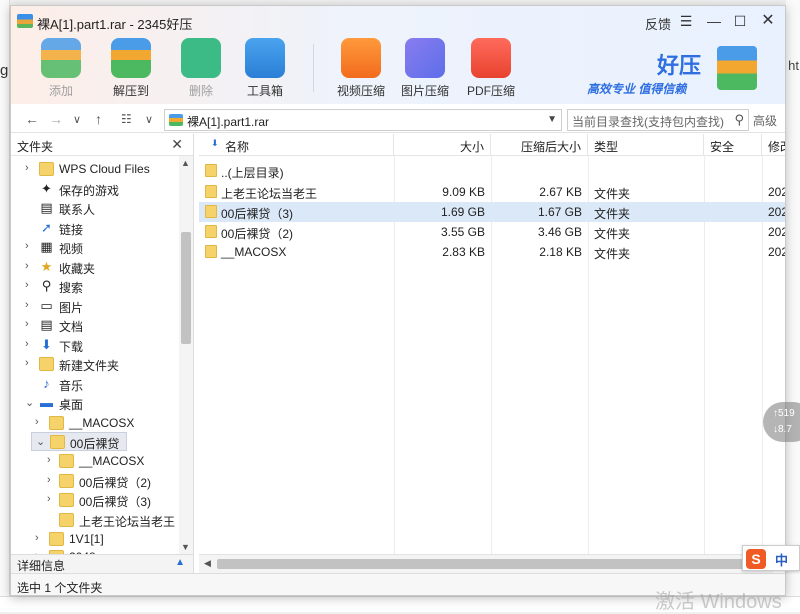  Describe the element at coordinates (492, 192) in the screenshot. I see `file-row: 上老王论坛当老王 9.09 KB 2.67 KB 文件夹 202` at that location.